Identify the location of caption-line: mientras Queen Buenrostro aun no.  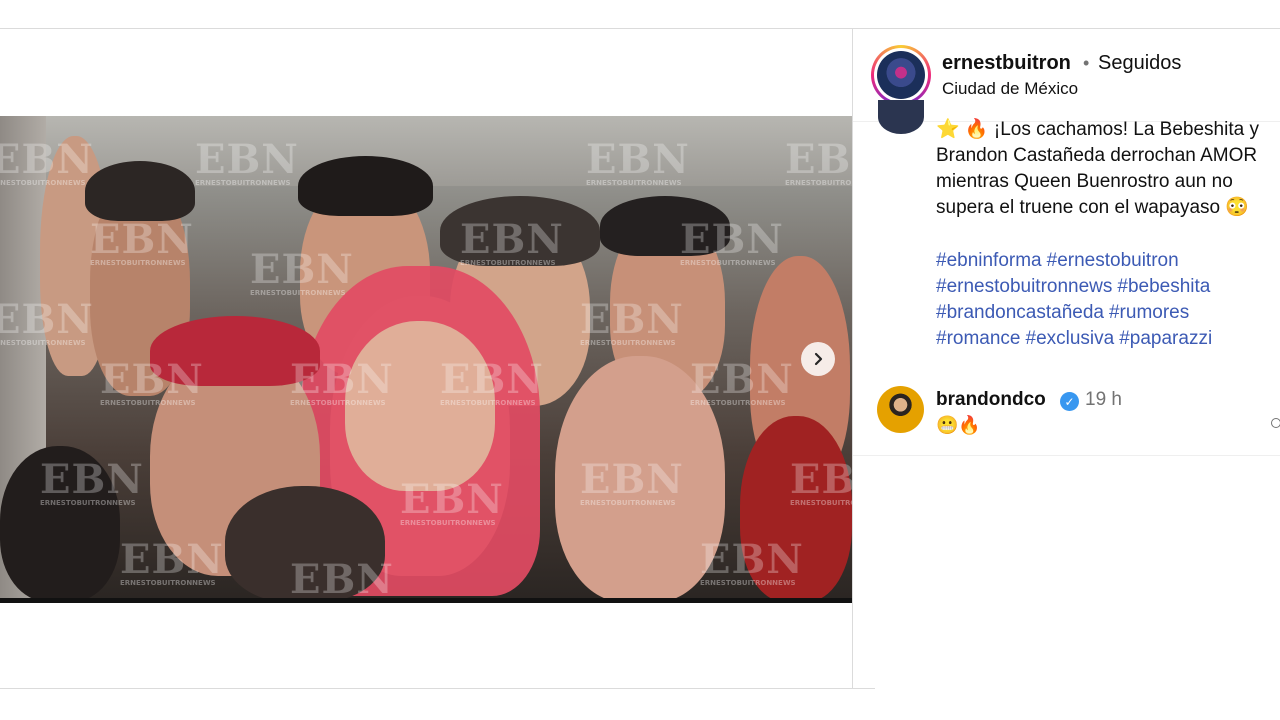
(1084, 181).